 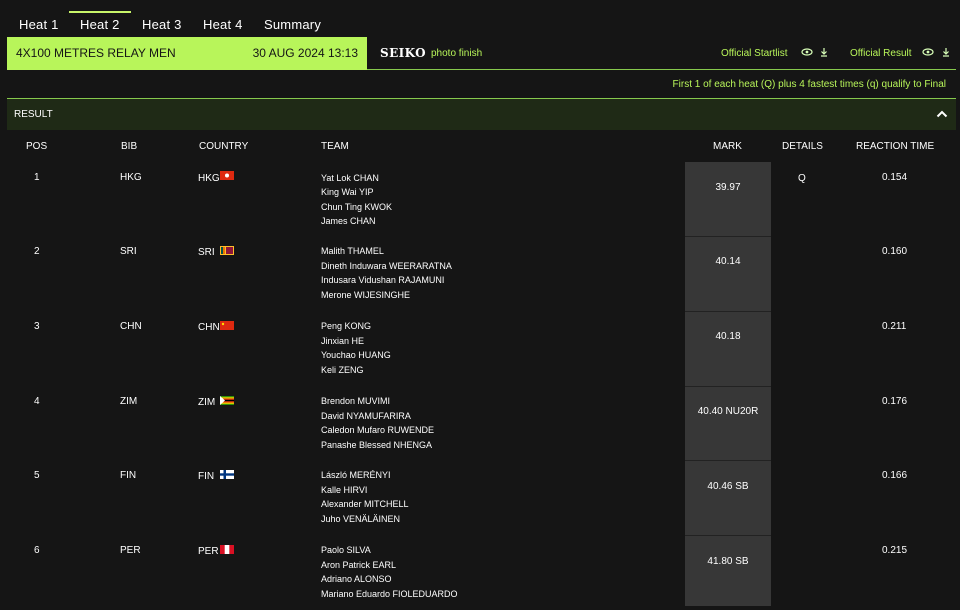 I want to click on hong-kong-flag-icon, so click(x=227, y=175).